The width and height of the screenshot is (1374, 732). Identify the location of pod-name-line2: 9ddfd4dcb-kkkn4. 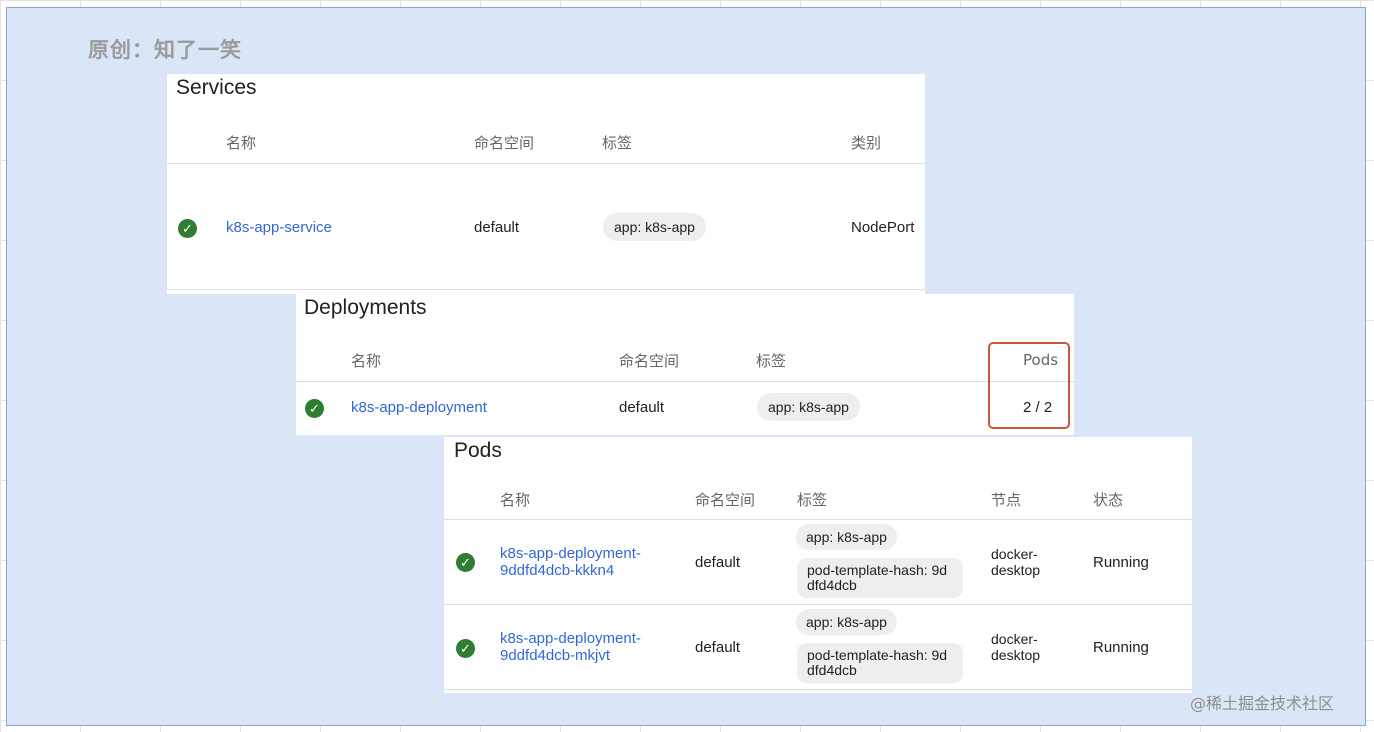
(557, 570).